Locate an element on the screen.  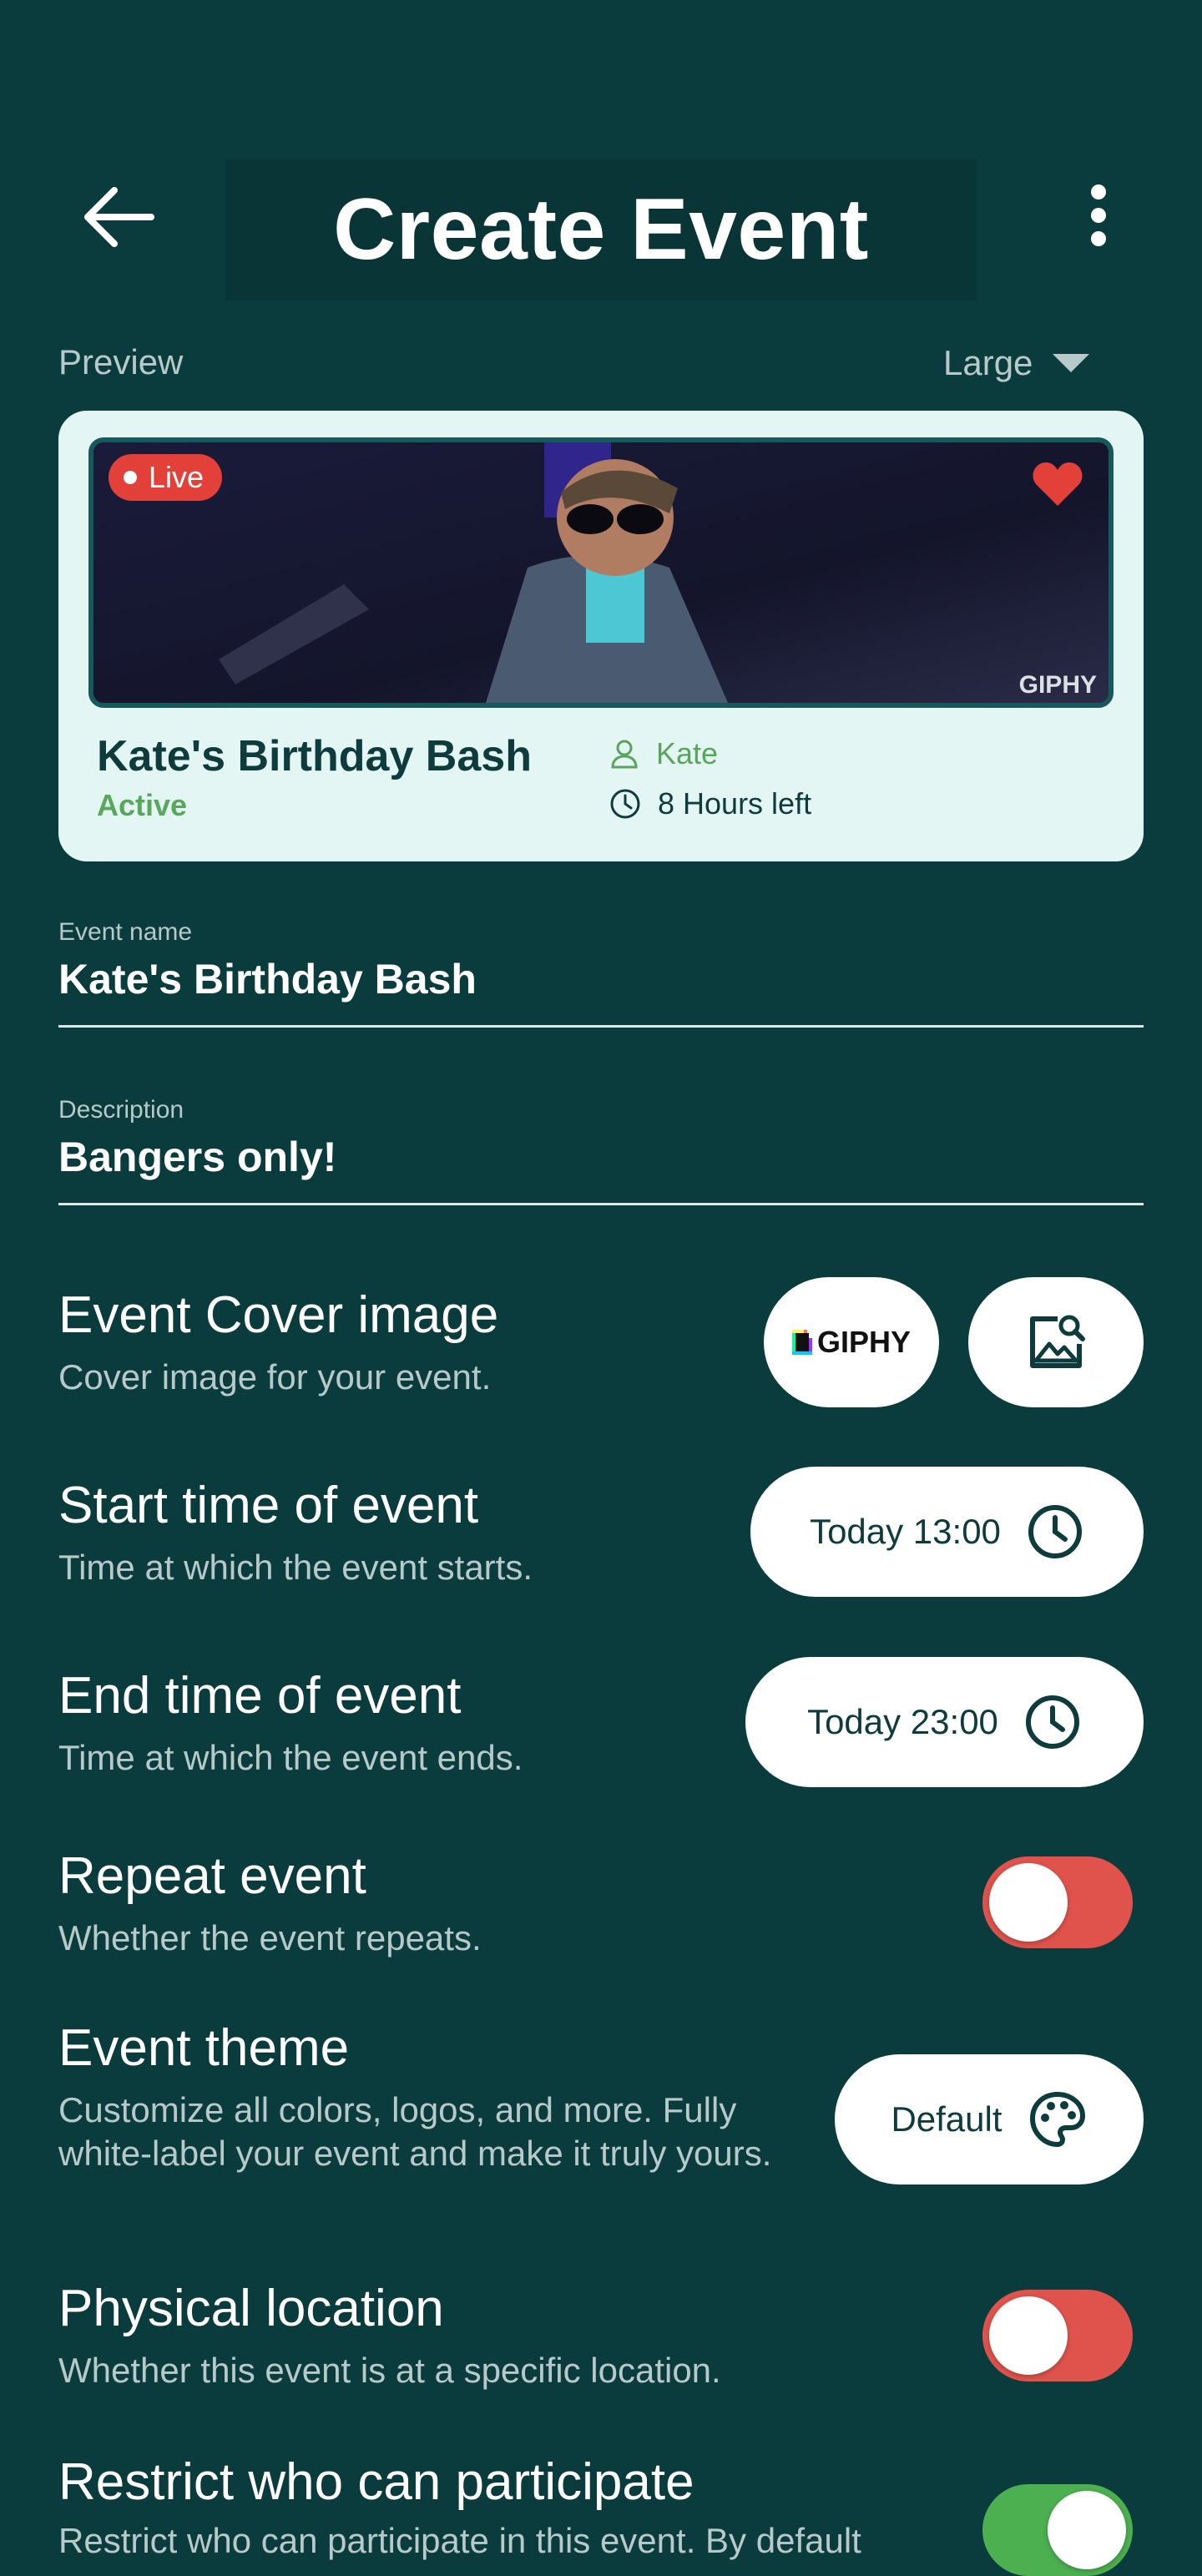
live-badge: Live is located at coordinates (166, 477).